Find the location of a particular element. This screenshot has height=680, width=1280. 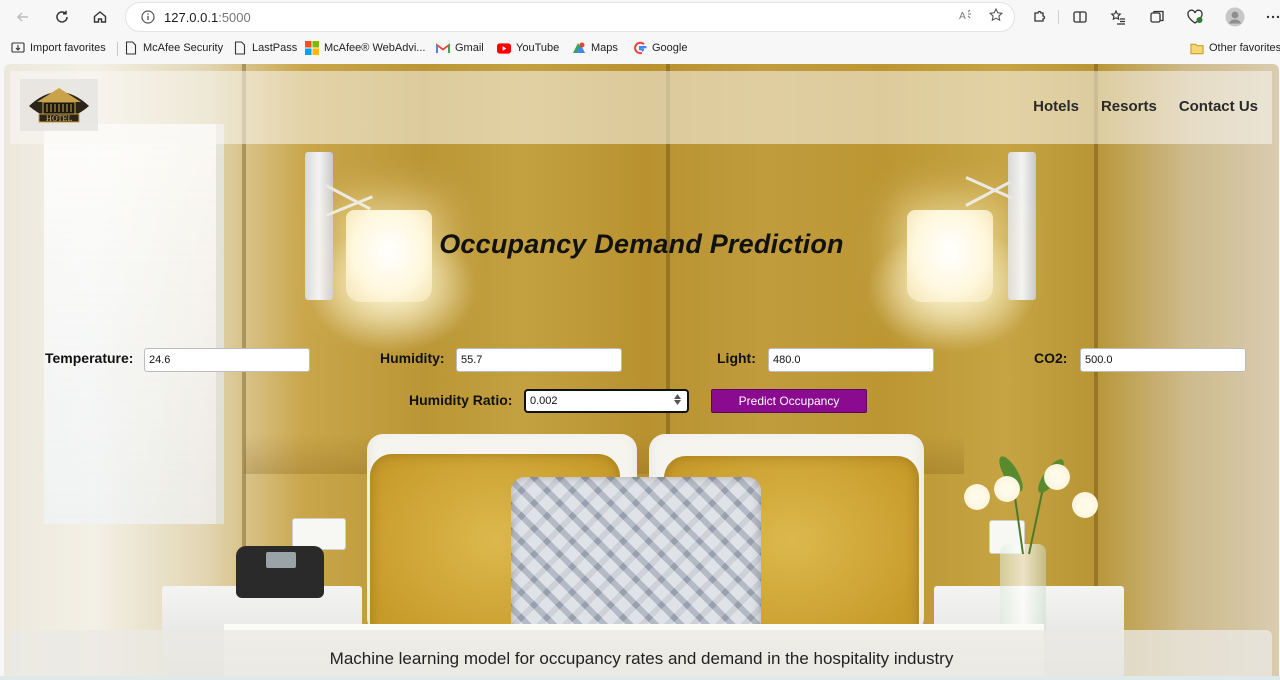

favorites-list-icon is located at coordinates (1117, 17).